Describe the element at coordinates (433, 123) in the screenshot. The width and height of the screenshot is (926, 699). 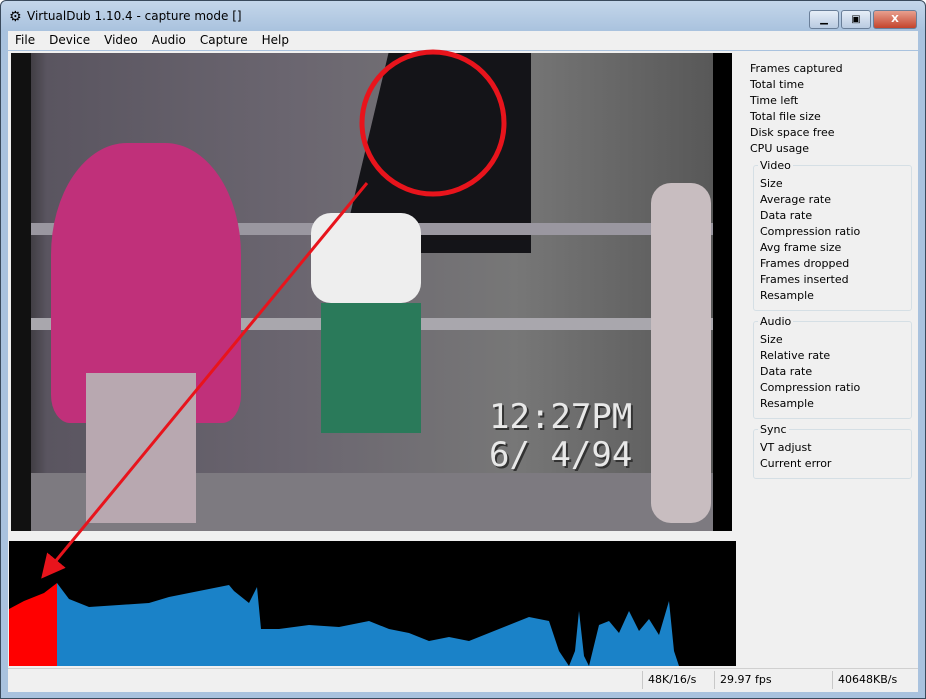
I see `annotation-circle` at that location.